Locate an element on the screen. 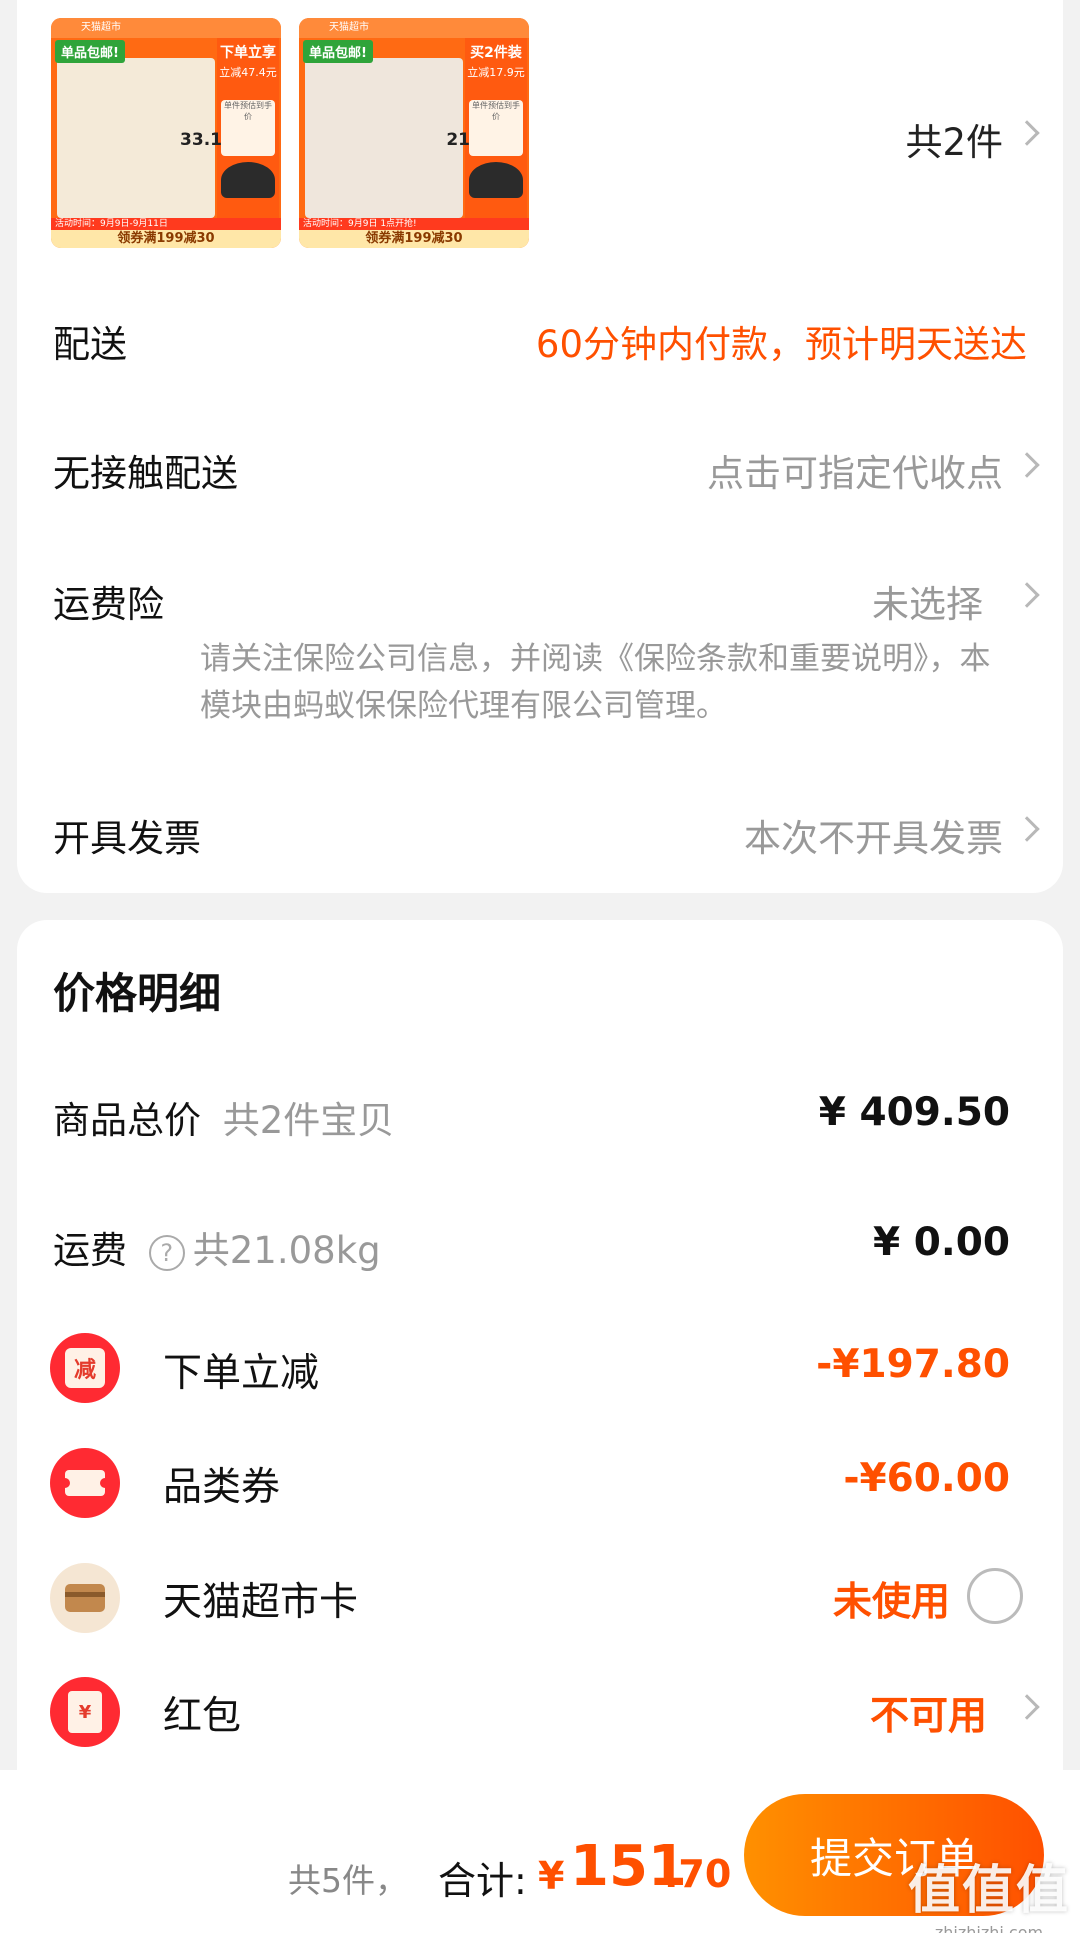  price-box: 单件预估到手价 33.1 is located at coordinates (227, 128).